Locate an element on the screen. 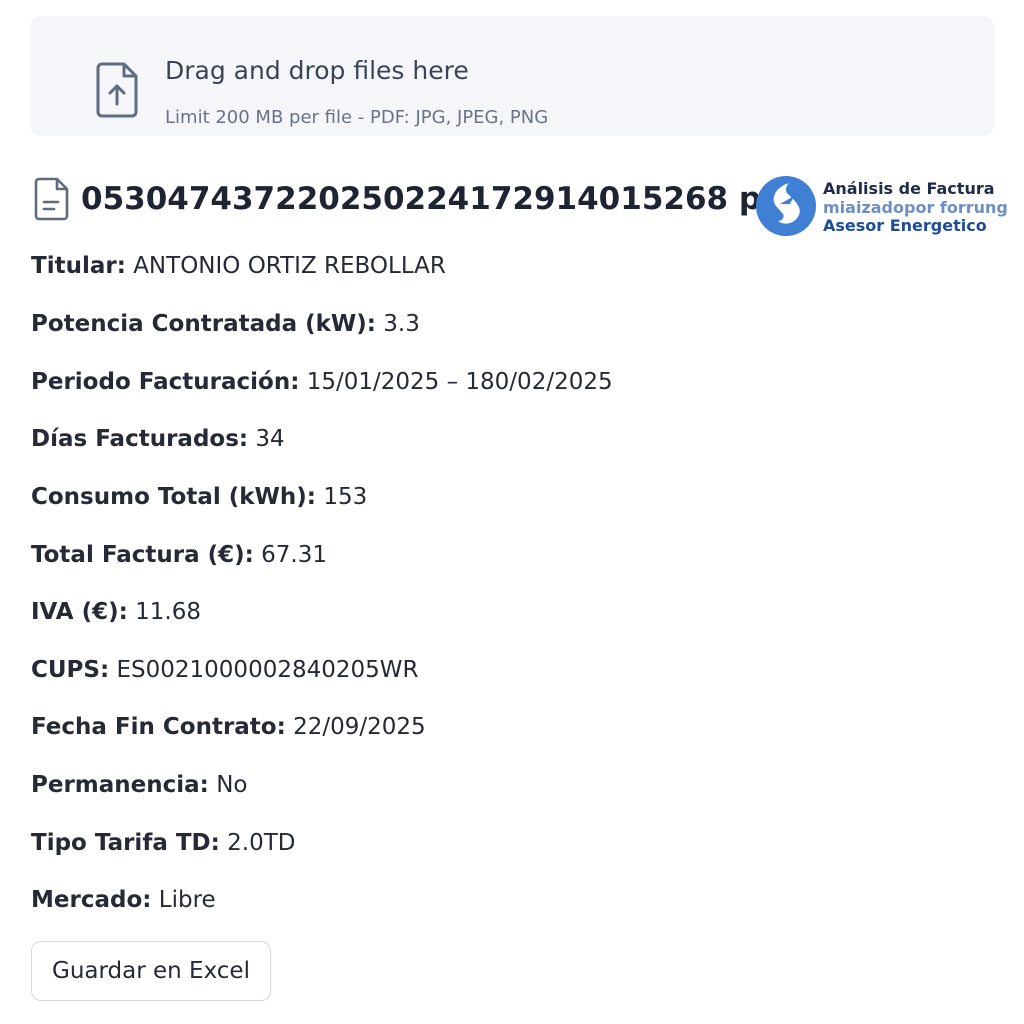 This screenshot has width=1024, height=1024. field-consumo: Consumo Total (kWh): 153 is located at coordinates (199, 497).